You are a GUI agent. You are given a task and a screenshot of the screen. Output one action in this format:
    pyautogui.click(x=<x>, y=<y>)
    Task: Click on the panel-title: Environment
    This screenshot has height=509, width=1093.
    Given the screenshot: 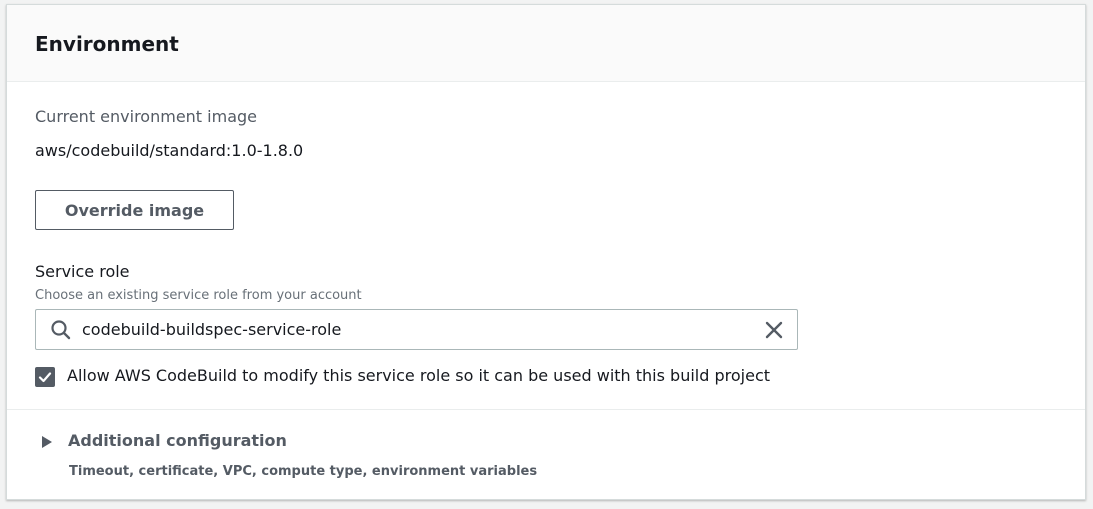 What is the action you would take?
    pyautogui.click(x=107, y=44)
    